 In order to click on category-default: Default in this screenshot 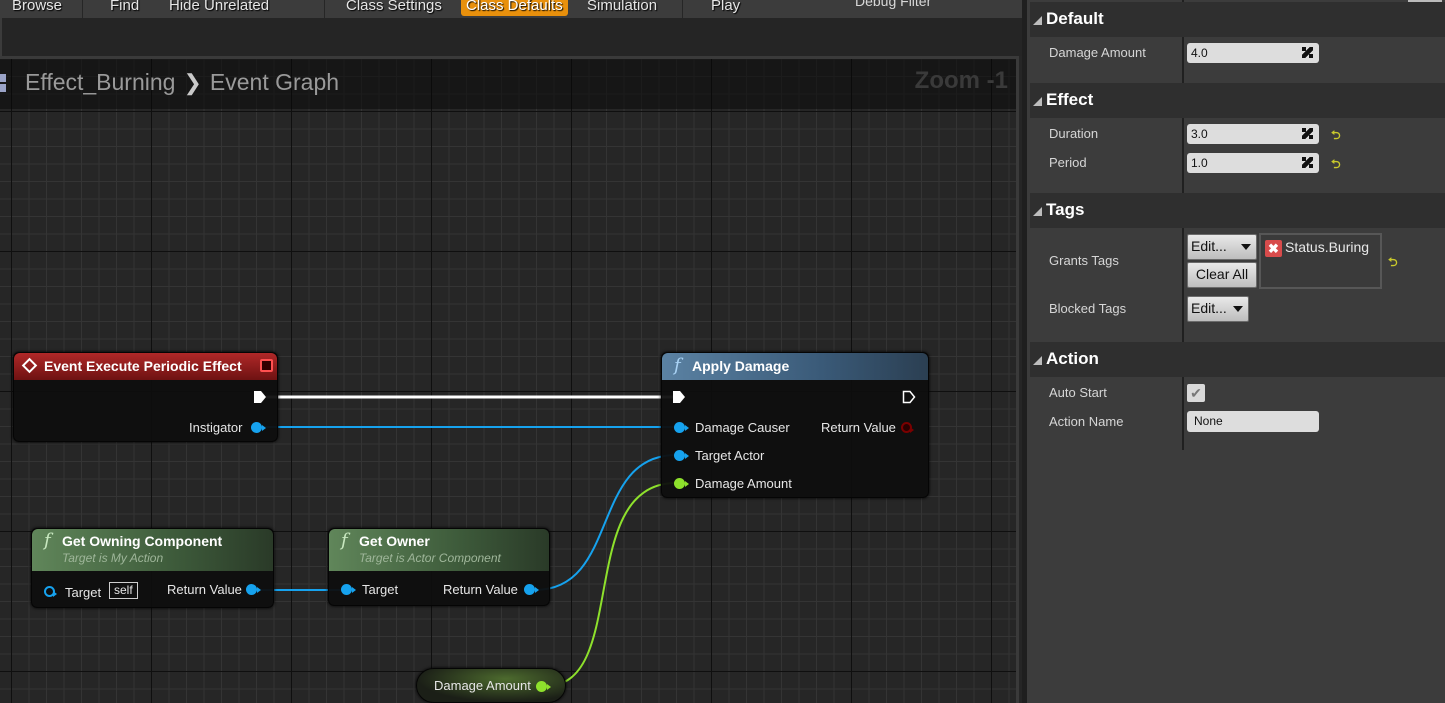, I will do `click(1237, 19)`.